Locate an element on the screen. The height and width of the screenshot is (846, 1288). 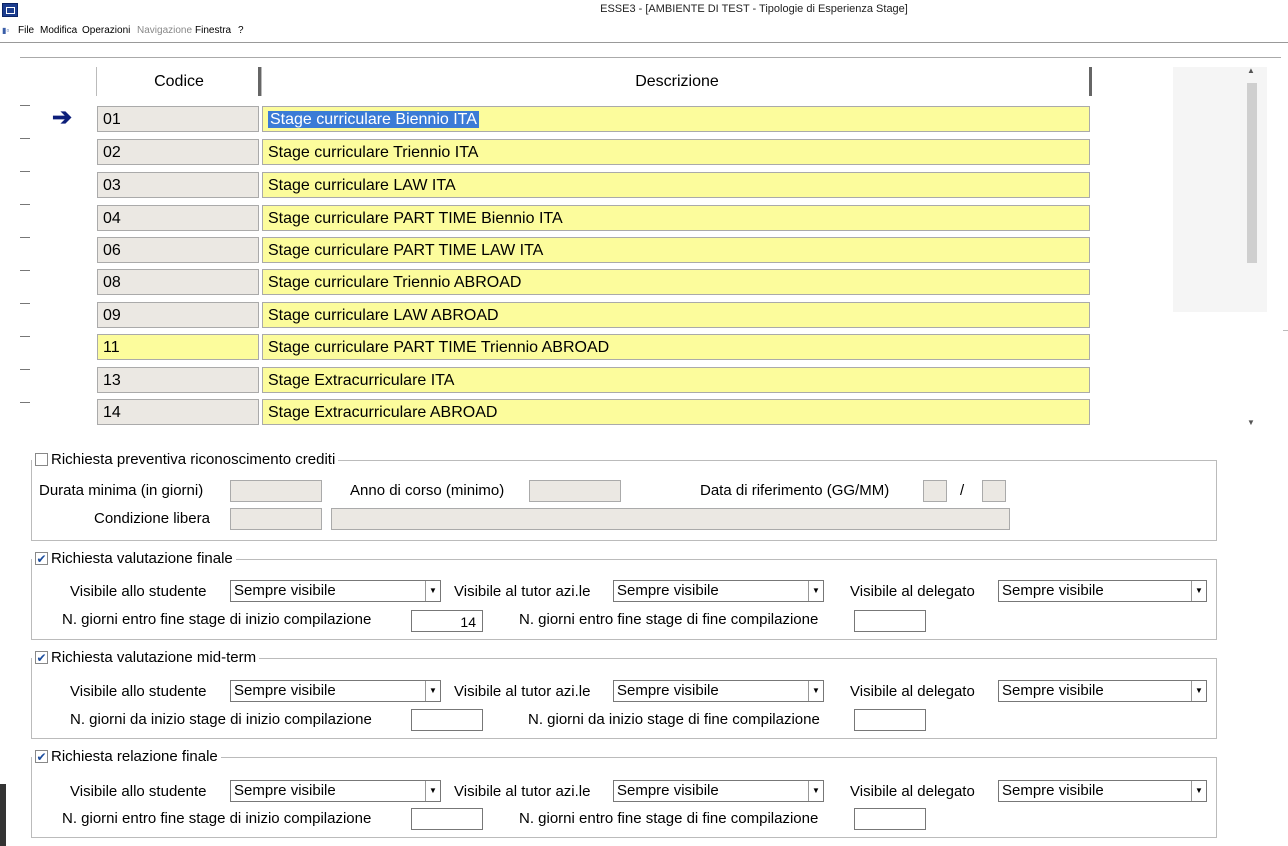
menu-operazioni: Operazioni is located at coordinates (106, 30).